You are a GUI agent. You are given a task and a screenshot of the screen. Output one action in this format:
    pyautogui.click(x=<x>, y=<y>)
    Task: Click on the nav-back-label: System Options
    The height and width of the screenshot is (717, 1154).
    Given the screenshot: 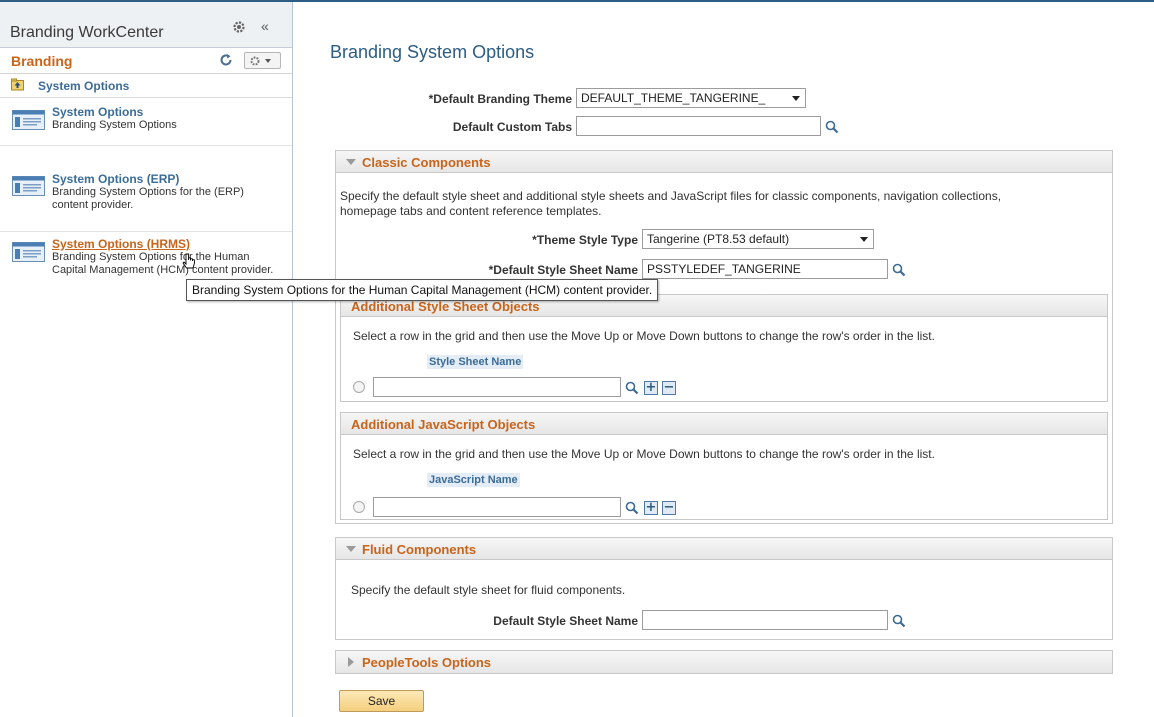 What is the action you would take?
    pyautogui.click(x=84, y=86)
    